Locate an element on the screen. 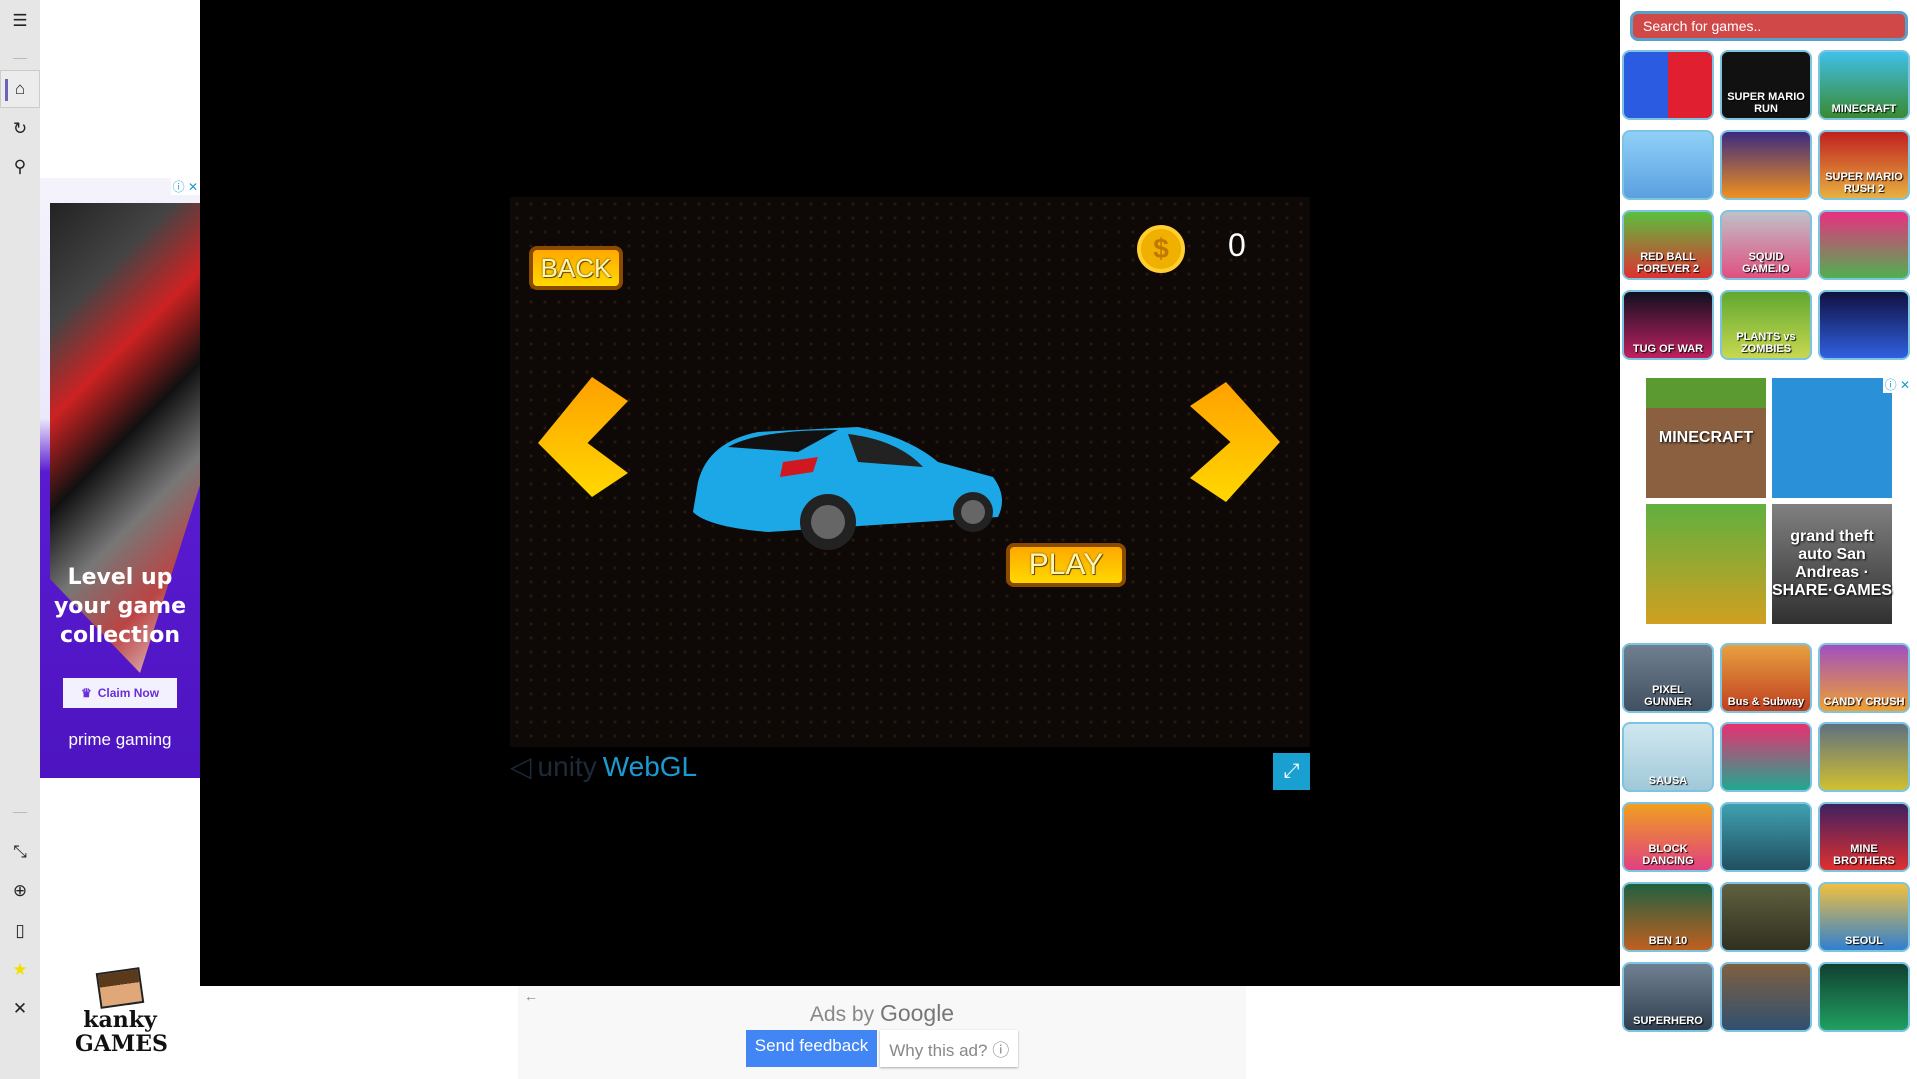  game-tile: PLANTS vs ZOMBIES is located at coordinates (1766, 325).